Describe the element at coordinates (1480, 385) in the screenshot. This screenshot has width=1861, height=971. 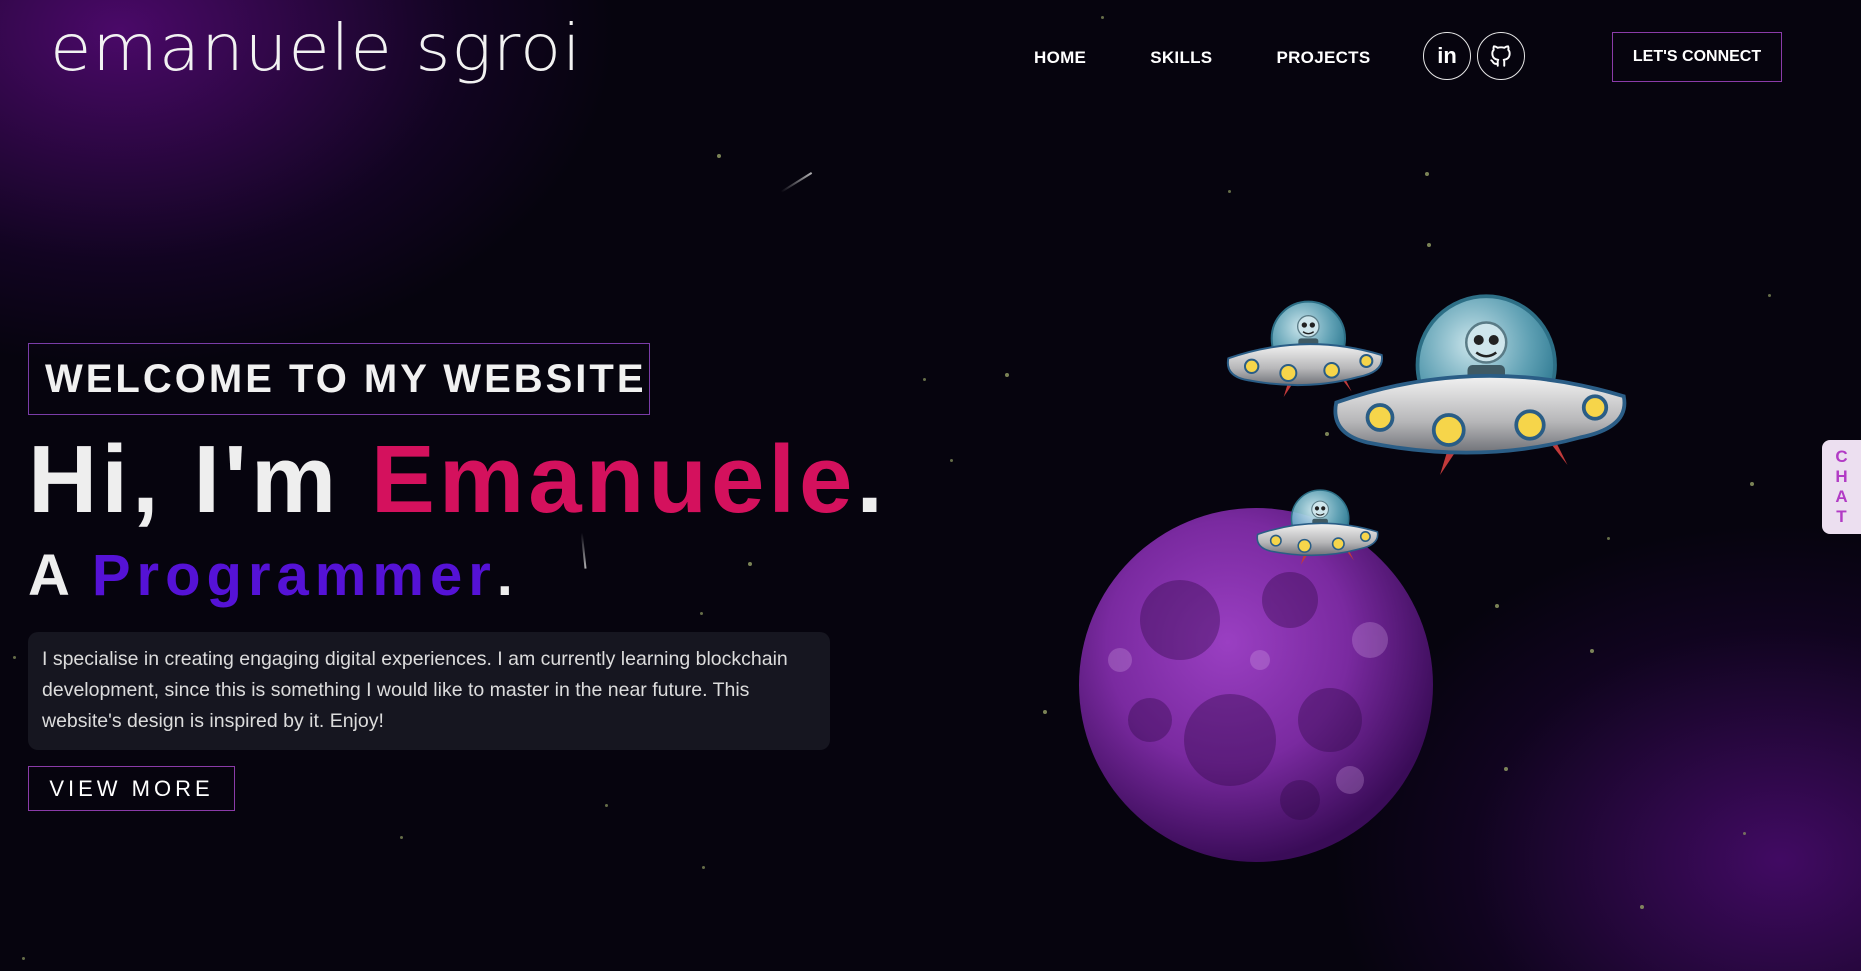
I see `ufo-large` at that location.